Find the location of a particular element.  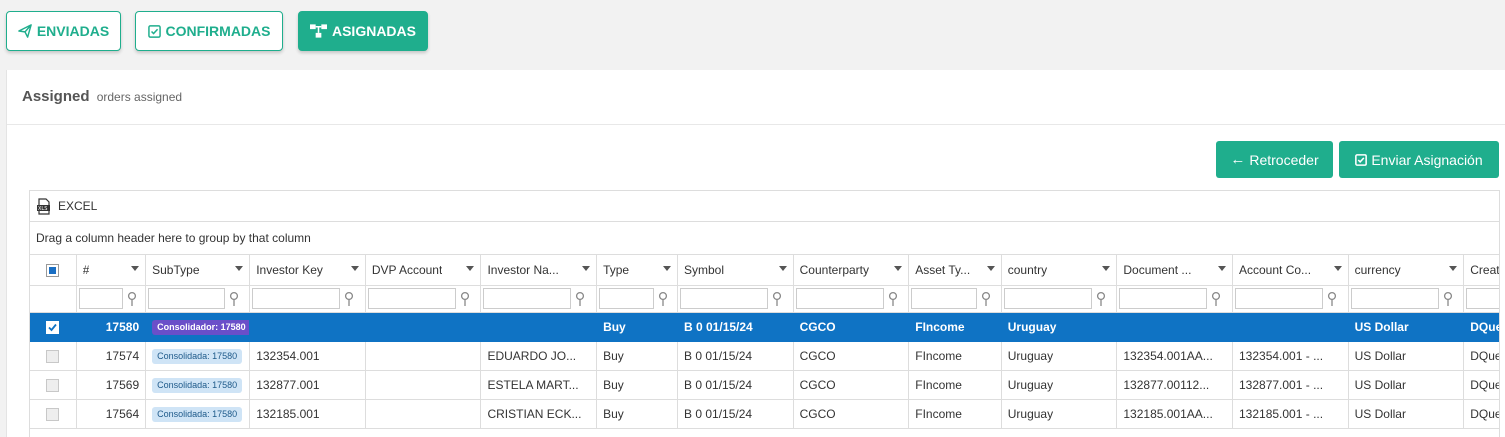

excel-export-button: XLS EXCEL is located at coordinates (66, 206).